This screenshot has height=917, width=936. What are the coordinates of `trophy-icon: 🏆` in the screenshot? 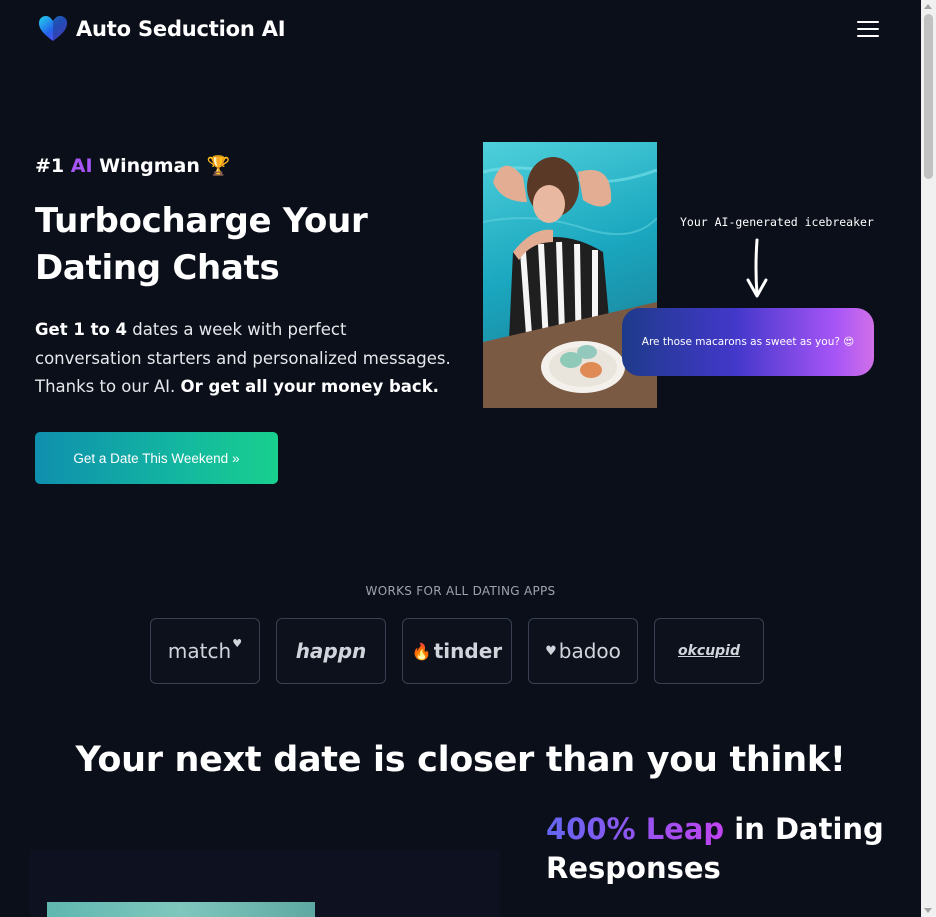 It's located at (218, 166).